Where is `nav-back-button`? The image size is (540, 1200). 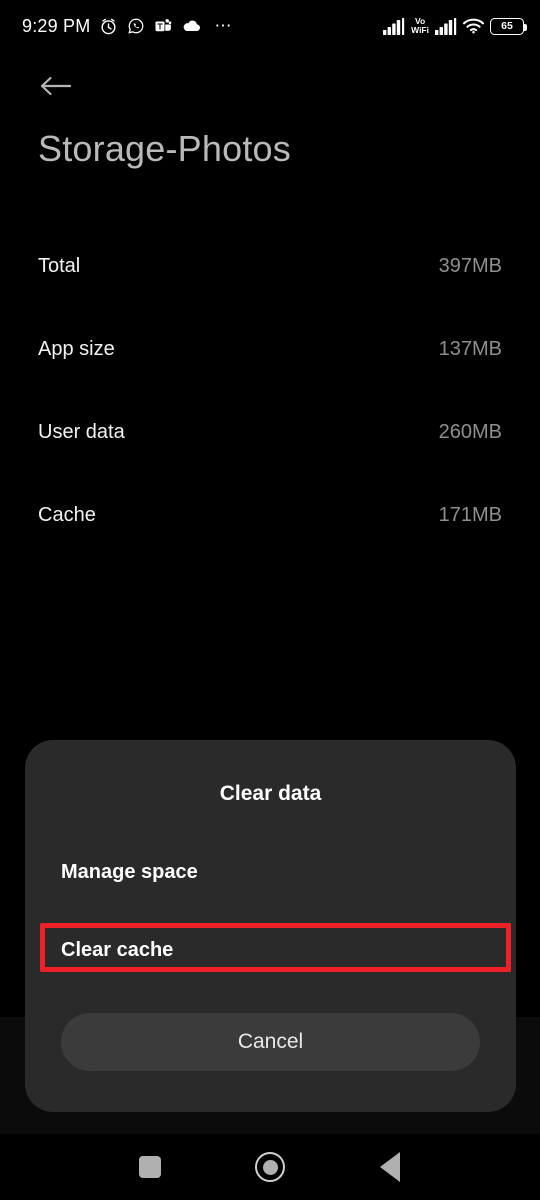
nav-back-button is located at coordinates (390, 1167).